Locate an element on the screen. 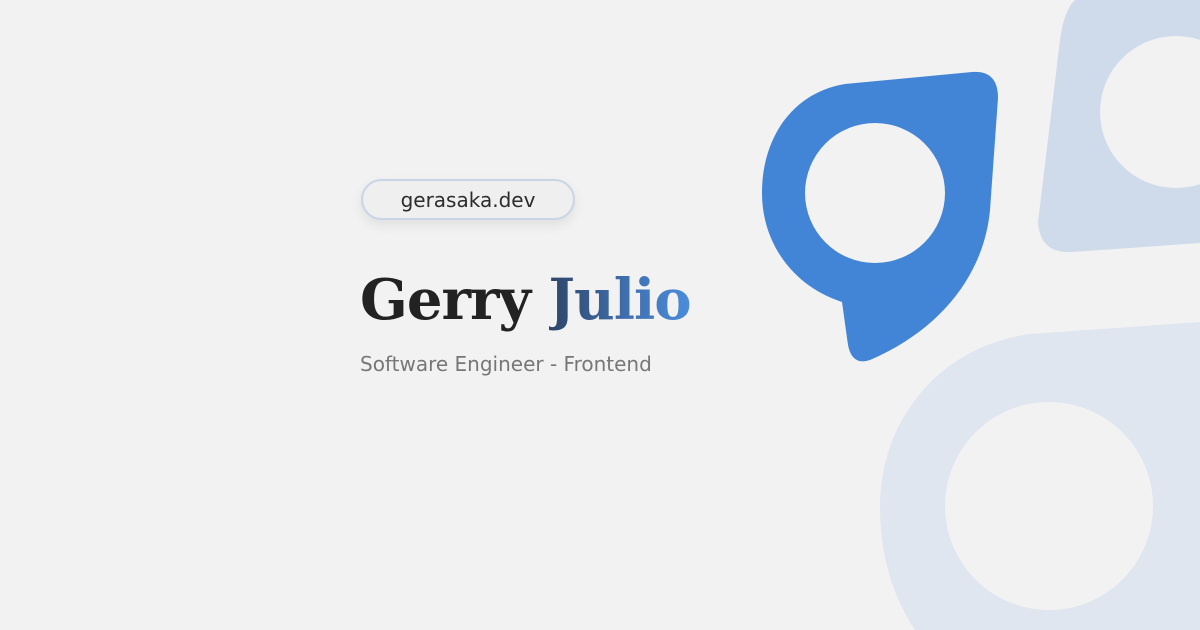  job-title: Software Engineer - Frontend is located at coordinates (506, 364).